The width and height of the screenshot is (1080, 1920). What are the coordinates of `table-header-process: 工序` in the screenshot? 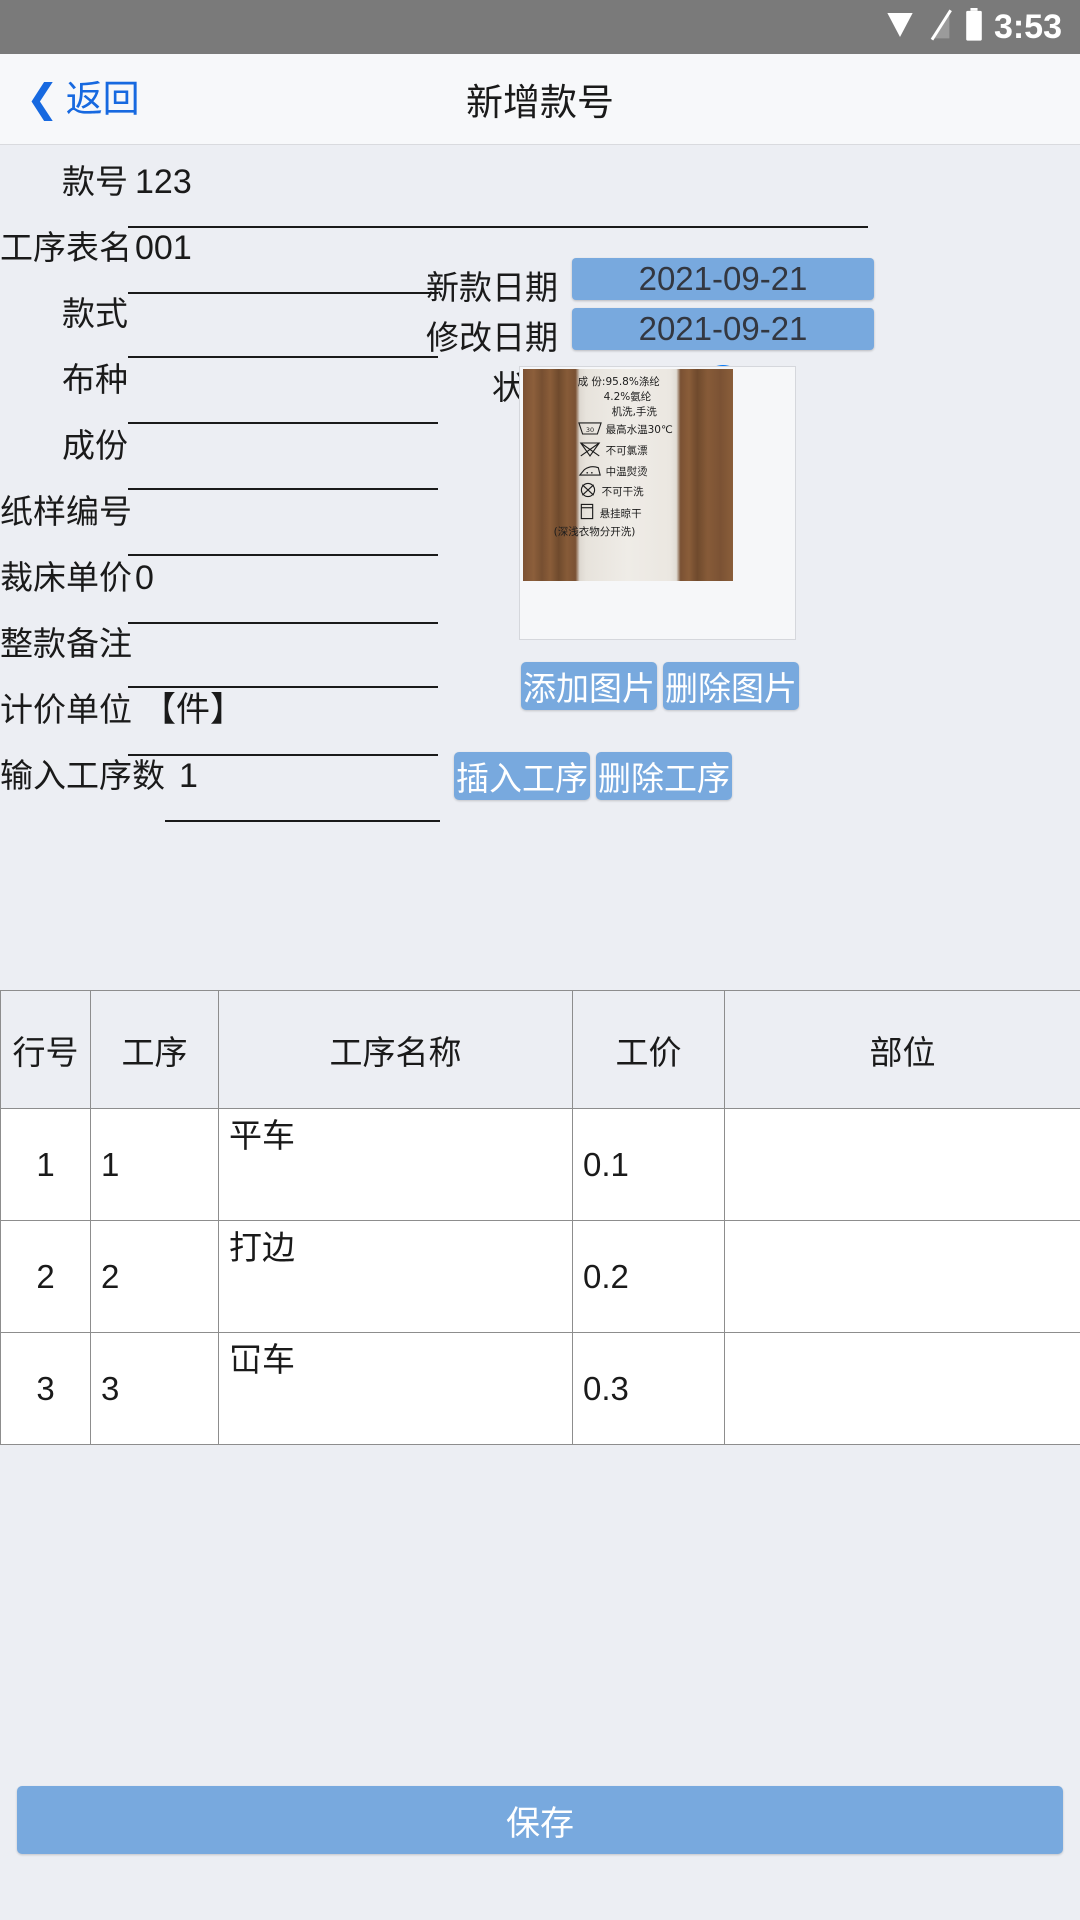 It's located at (154, 1049).